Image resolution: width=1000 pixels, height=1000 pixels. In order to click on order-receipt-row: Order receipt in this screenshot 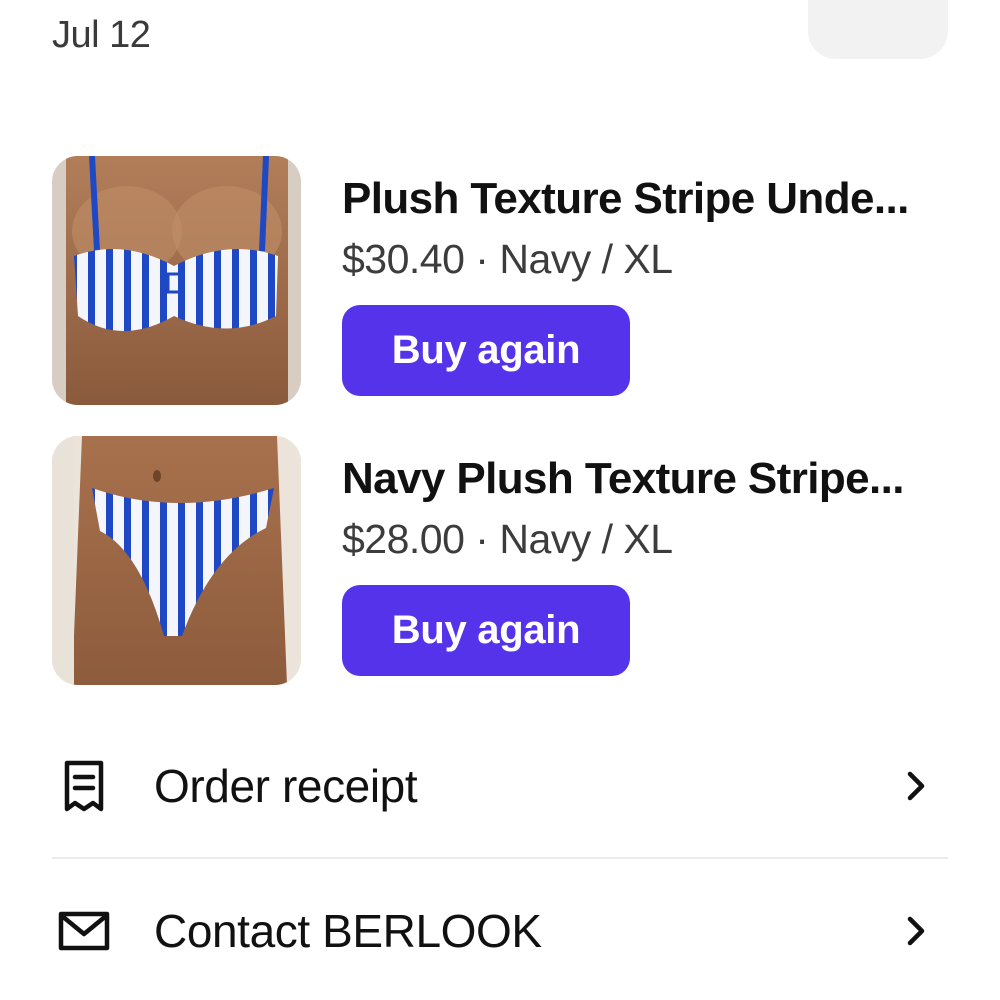, I will do `click(500, 786)`.